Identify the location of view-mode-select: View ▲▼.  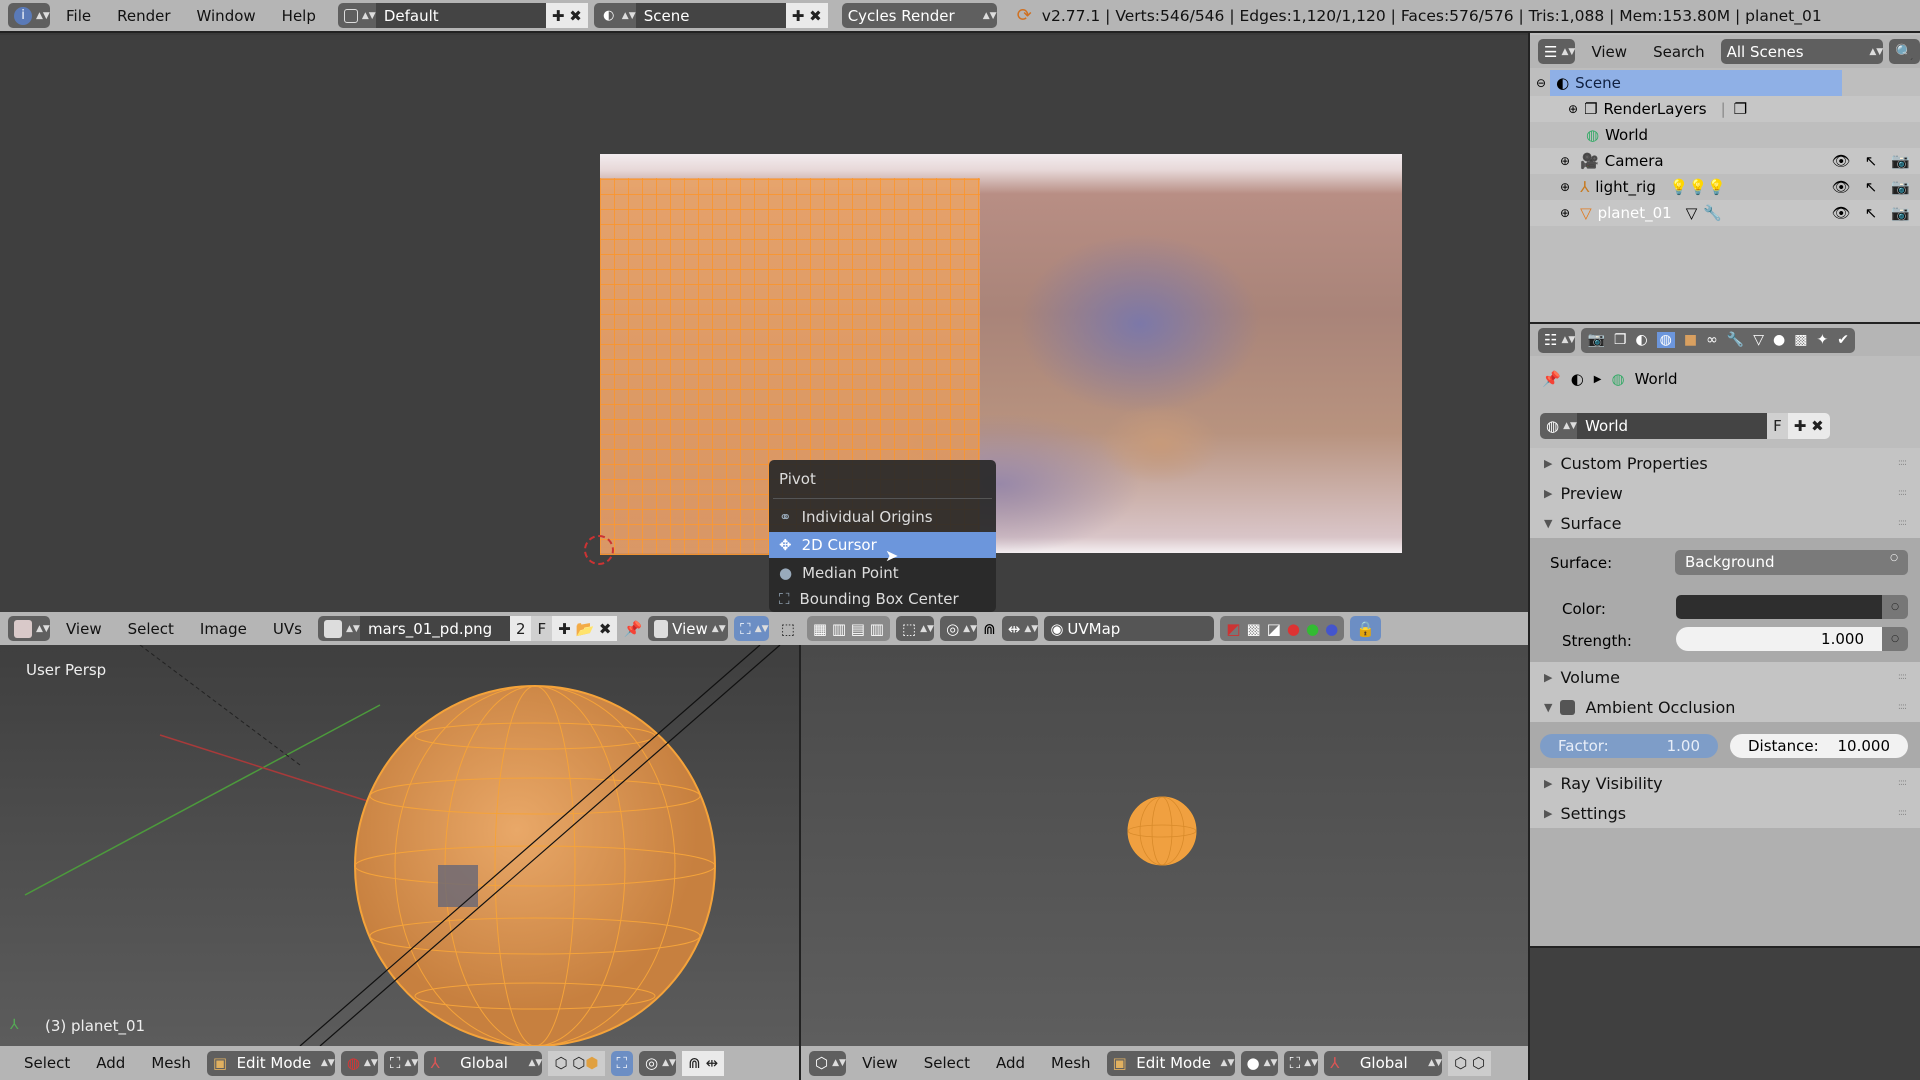
(688, 628).